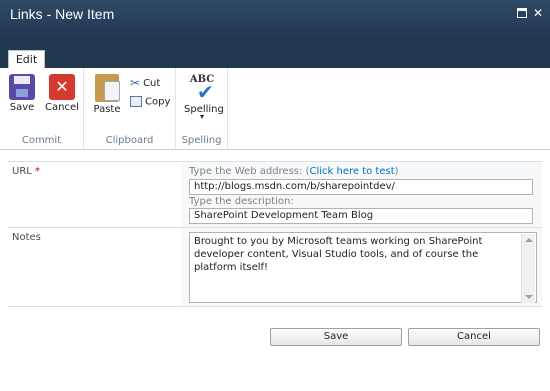 This screenshot has height=391, width=550. Describe the element at coordinates (522, 13) in the screenshot. I see `maximize-icon` at that location.